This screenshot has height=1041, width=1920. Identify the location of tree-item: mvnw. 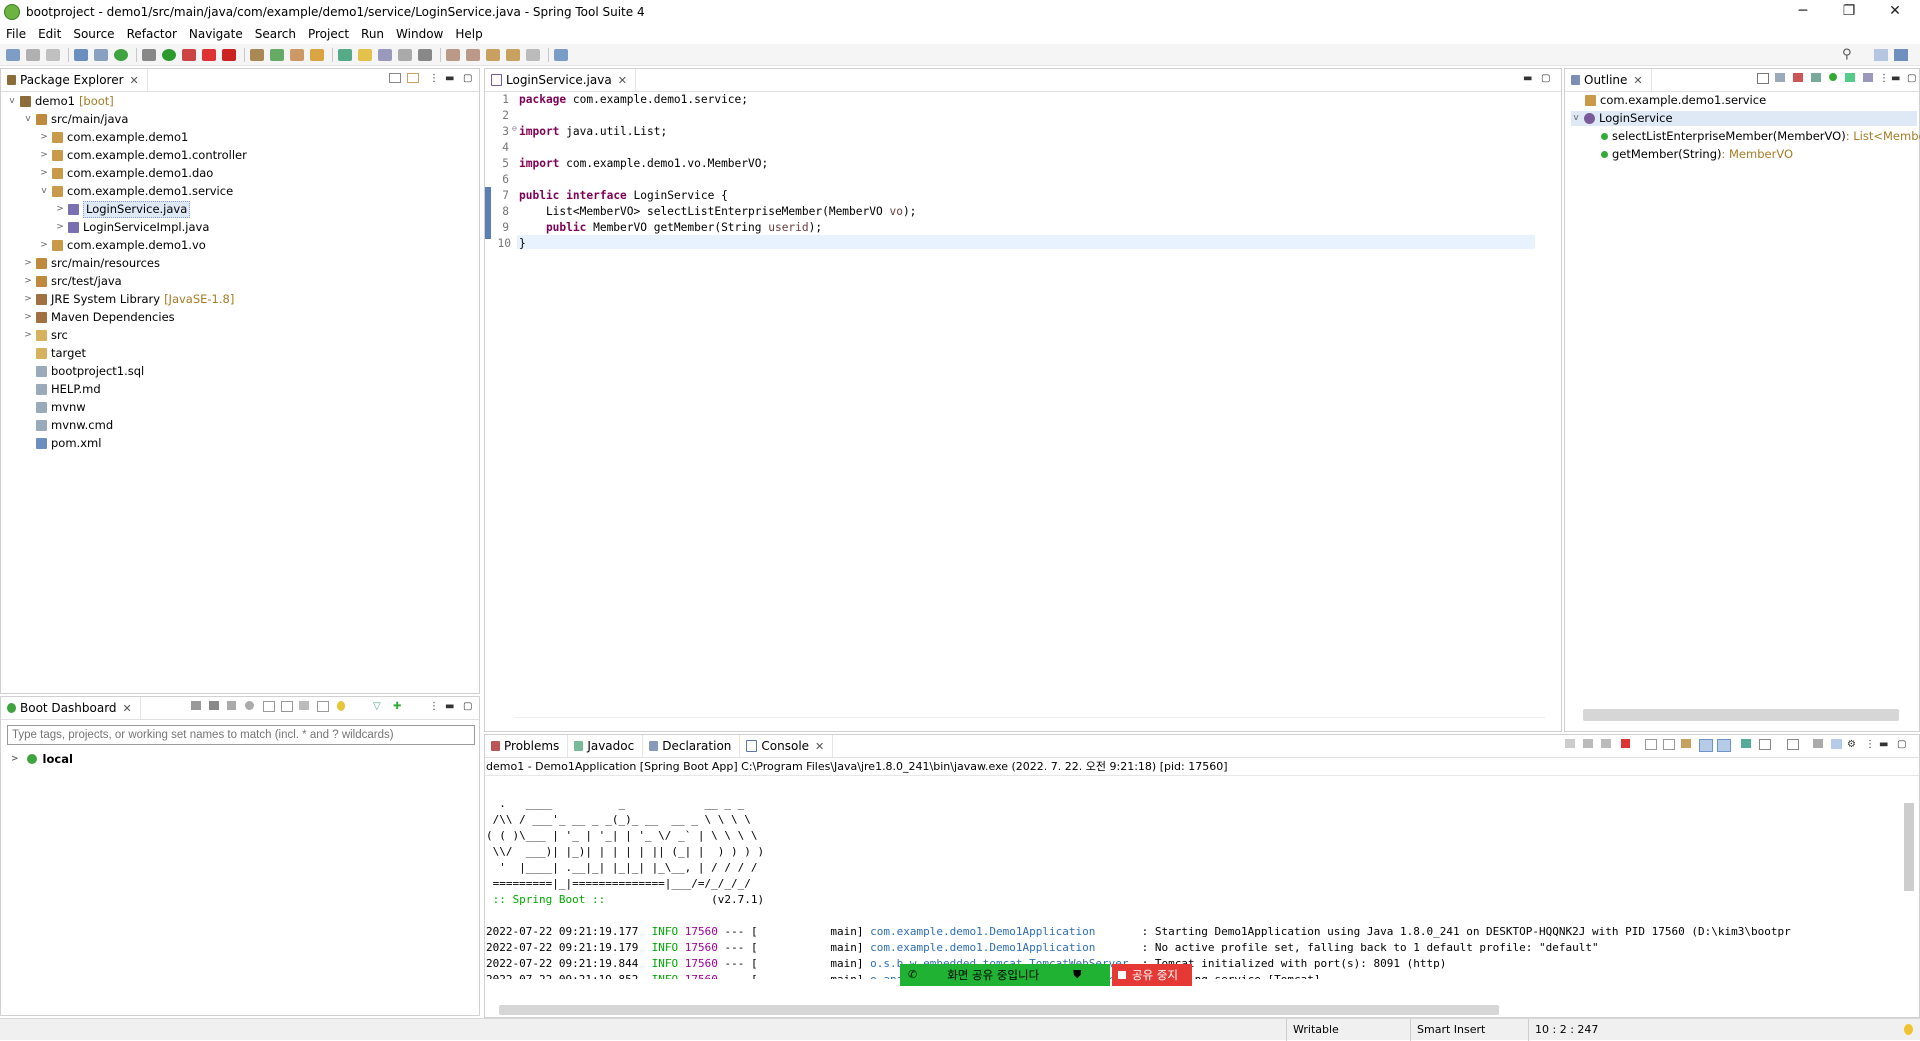
(54, 407).